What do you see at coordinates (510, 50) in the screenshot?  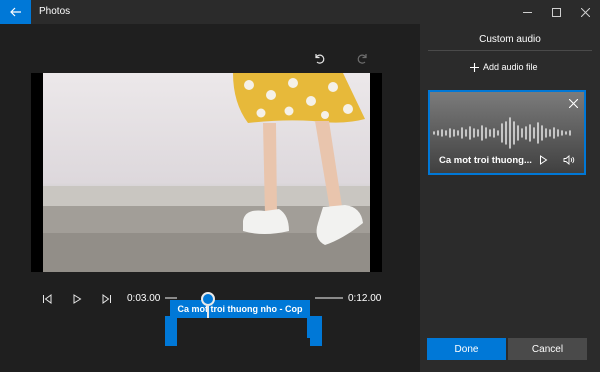 I see `panel-divider` at bounding box center [510, 50].